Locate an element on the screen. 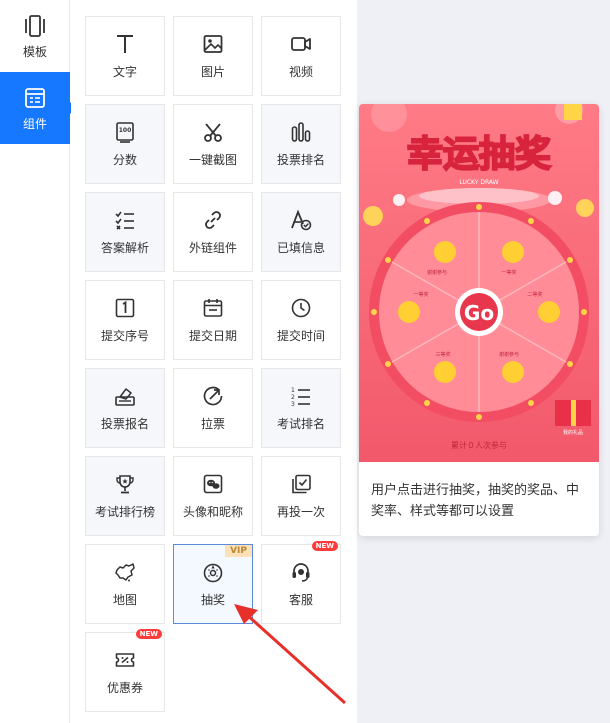 Image resolution: width=610 pixels, height=723 pixels. component-vote-ranking: 投票排名 is located at coordinates (301, 144).